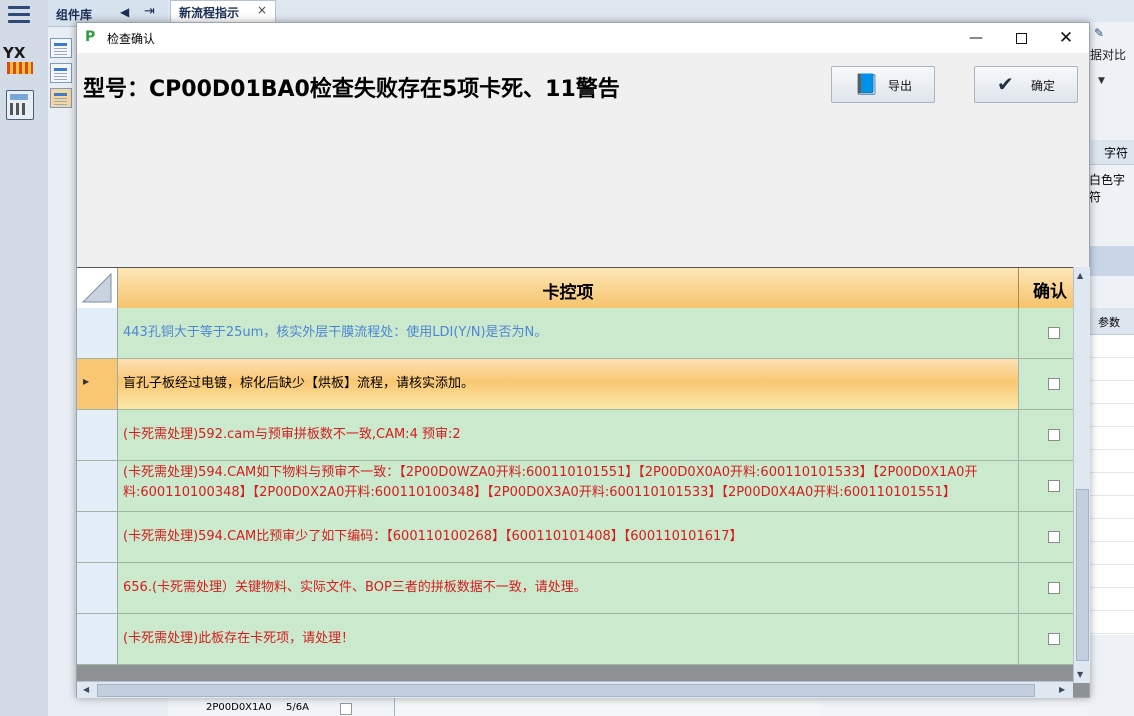  I want to click on corner-triangle-icon, so click(96, 287).